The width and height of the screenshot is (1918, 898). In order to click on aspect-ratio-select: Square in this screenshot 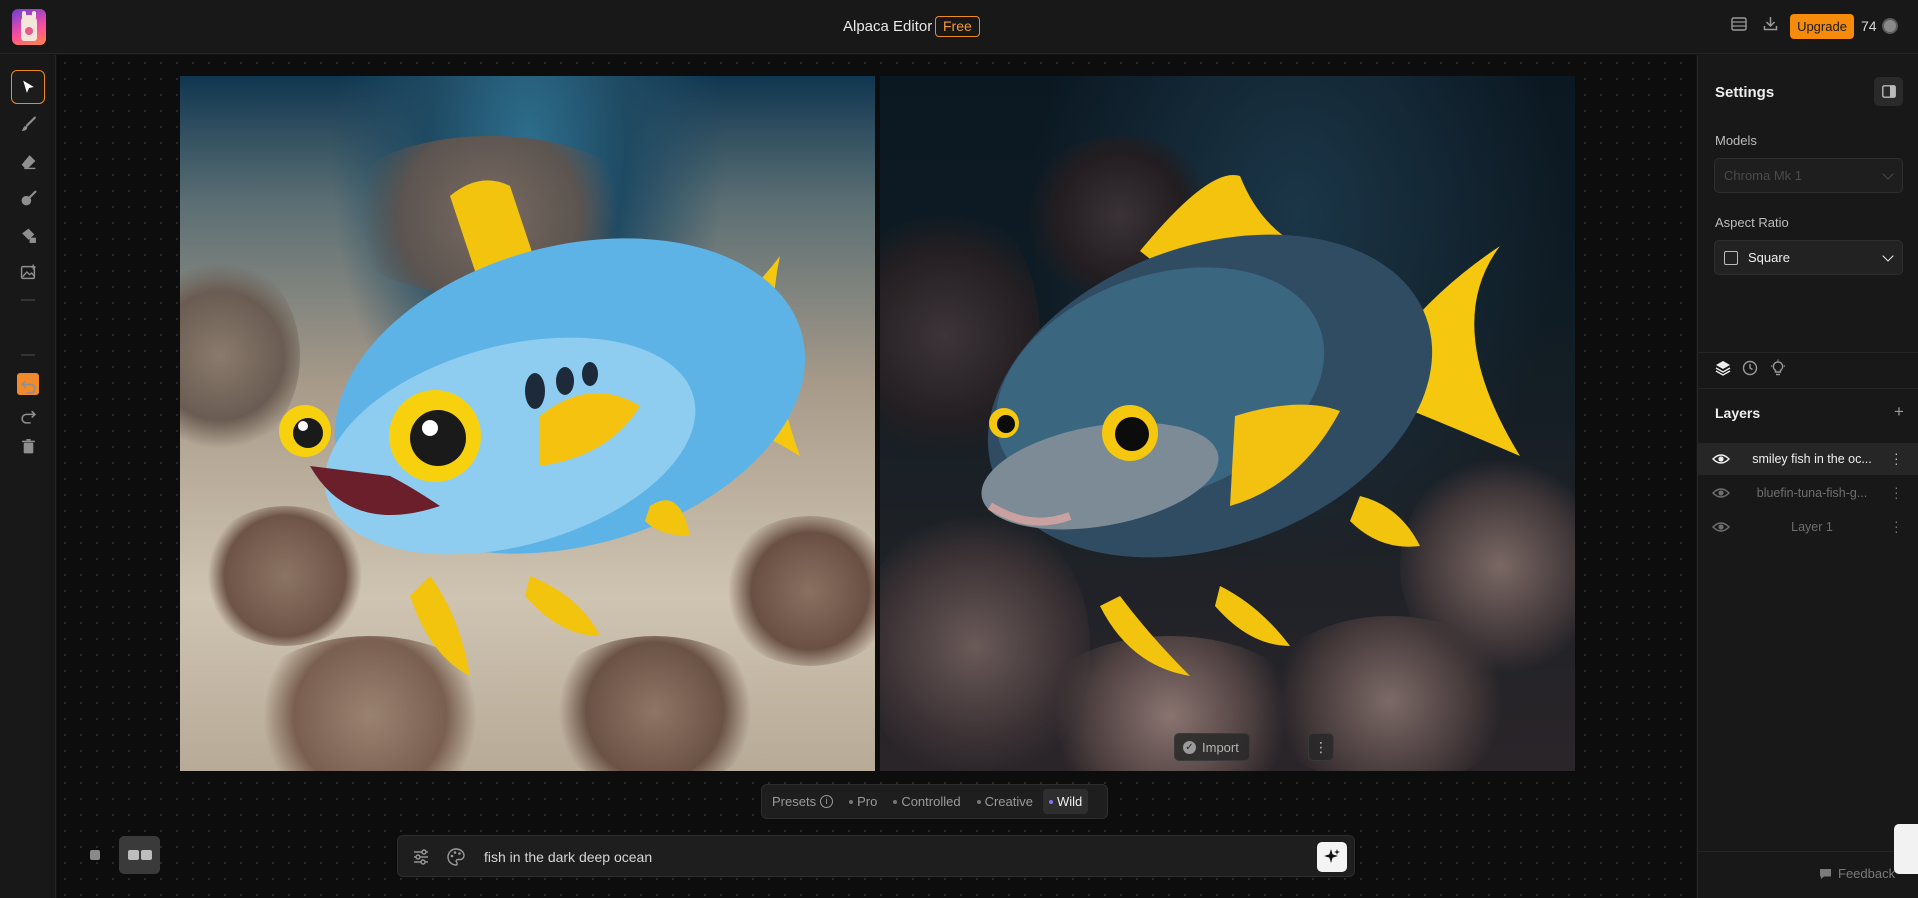, I will do `click(1808, 257)`.